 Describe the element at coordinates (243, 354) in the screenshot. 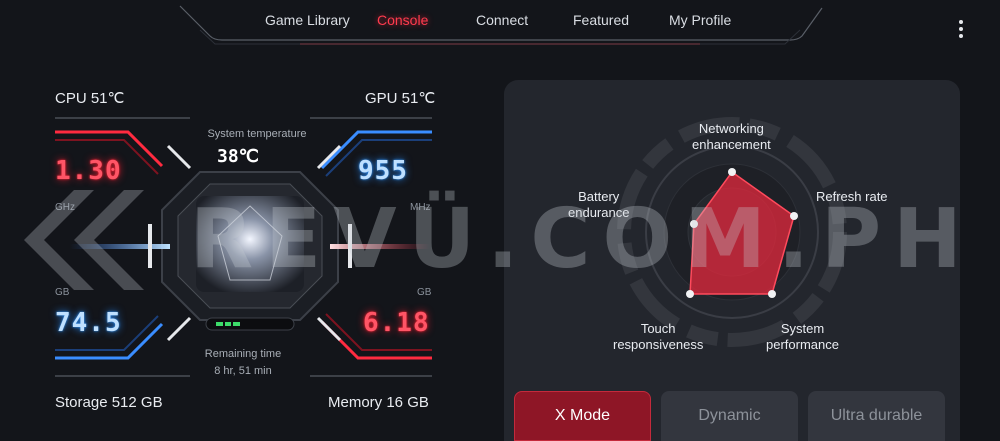

I see `remaining-time-label: Remaining time` at that location.